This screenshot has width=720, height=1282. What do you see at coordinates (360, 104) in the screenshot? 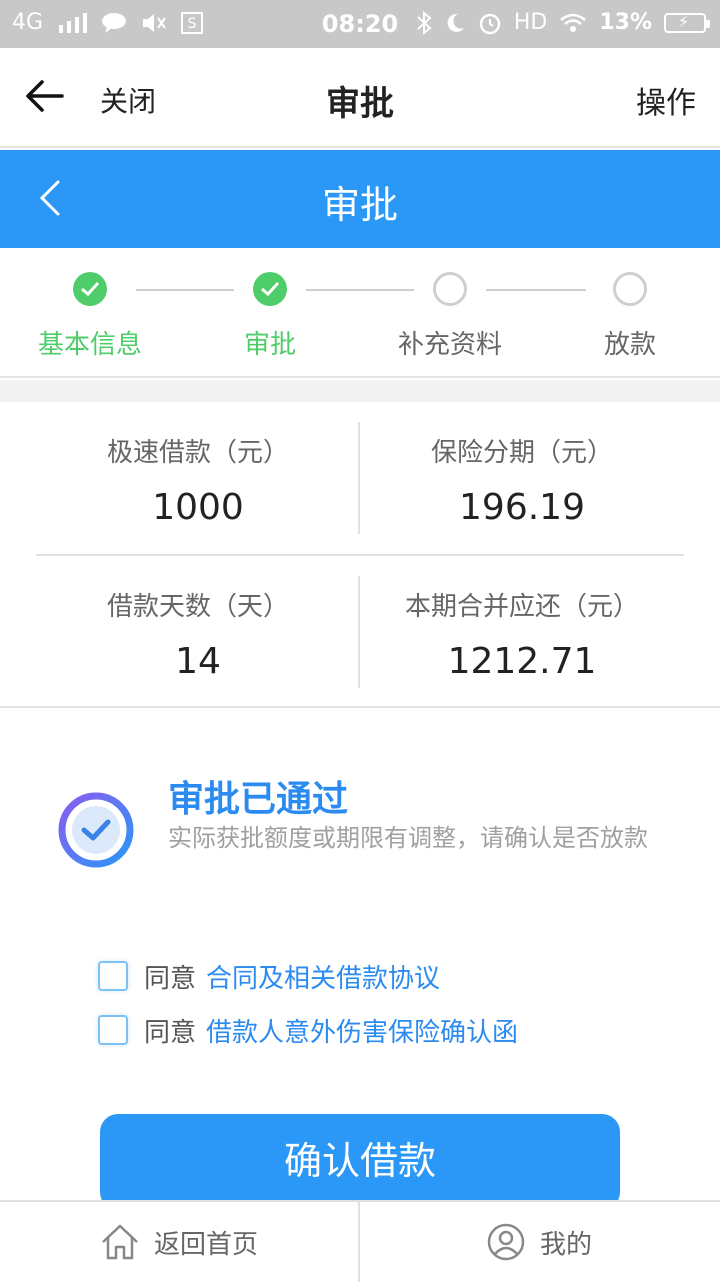
I see `app-title: 审批` at bounding box center [360, 104].